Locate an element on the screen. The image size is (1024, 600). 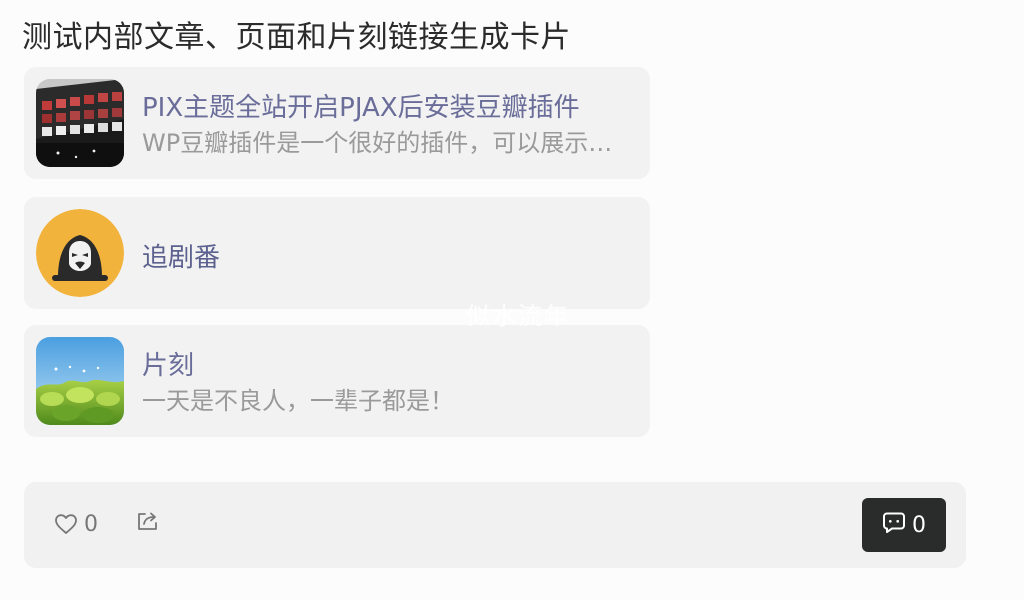
heart-outline-icon is located at coordinates (66, 524).